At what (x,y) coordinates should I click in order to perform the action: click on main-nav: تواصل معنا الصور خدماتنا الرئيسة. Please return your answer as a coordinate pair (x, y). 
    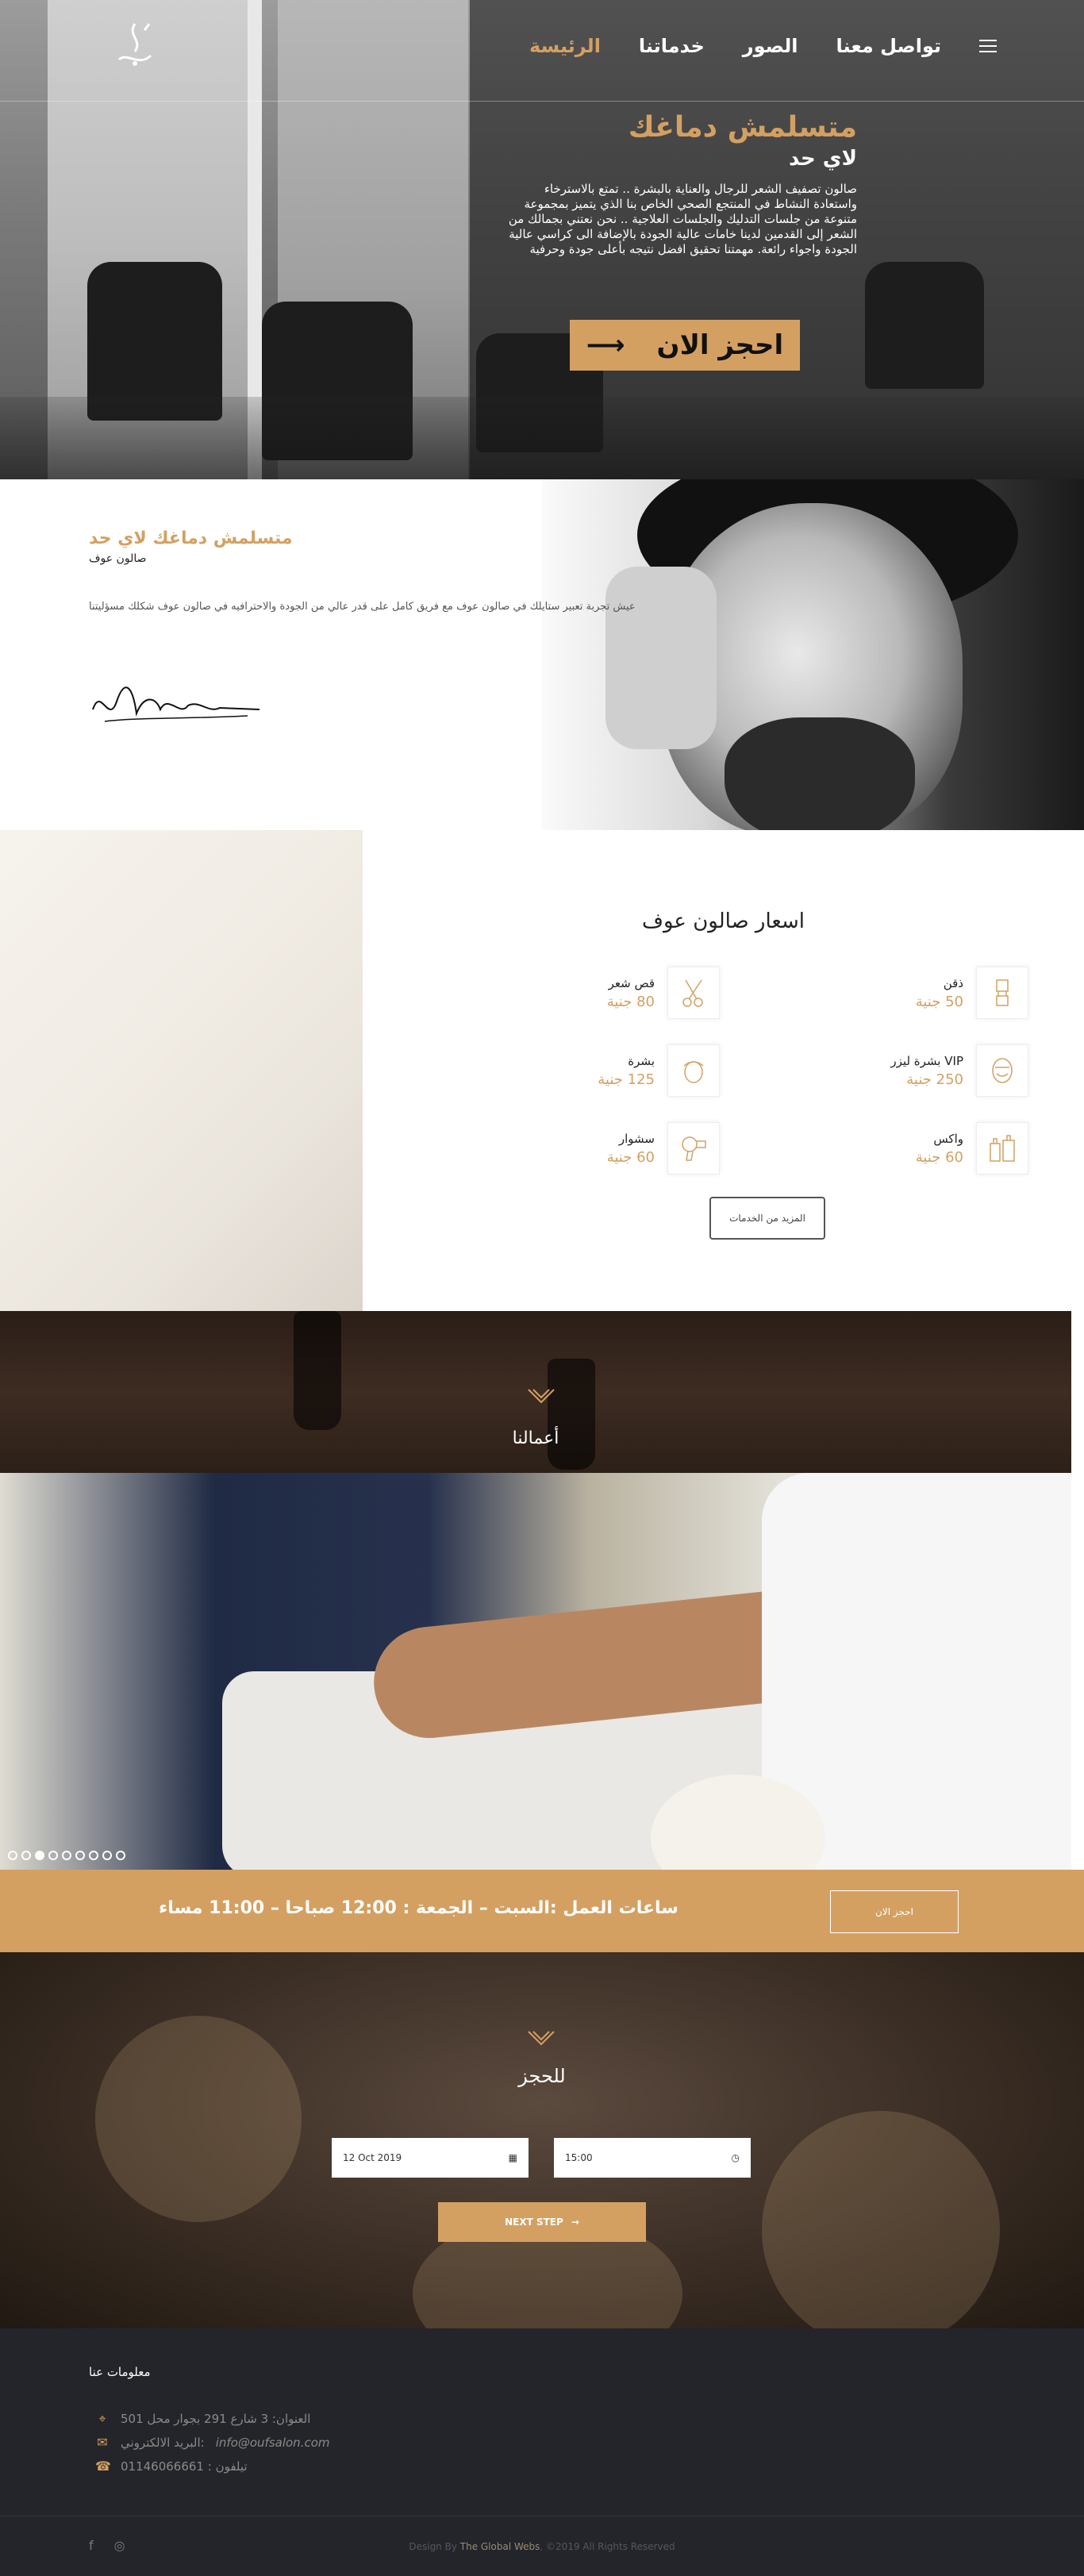
    Looking at the image, I should click on (763, 46).